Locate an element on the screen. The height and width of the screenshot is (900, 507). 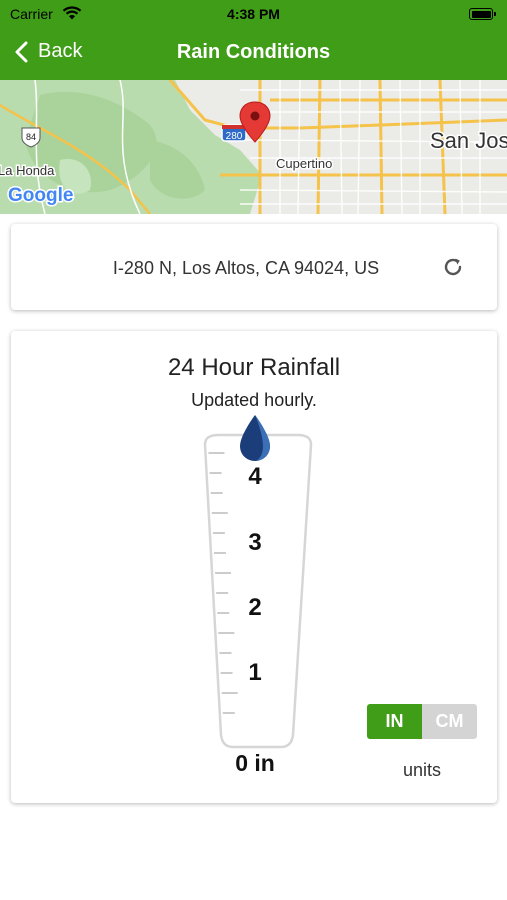
status-bar: Carrier 4:38 PM is located at coordinates (253, 14).